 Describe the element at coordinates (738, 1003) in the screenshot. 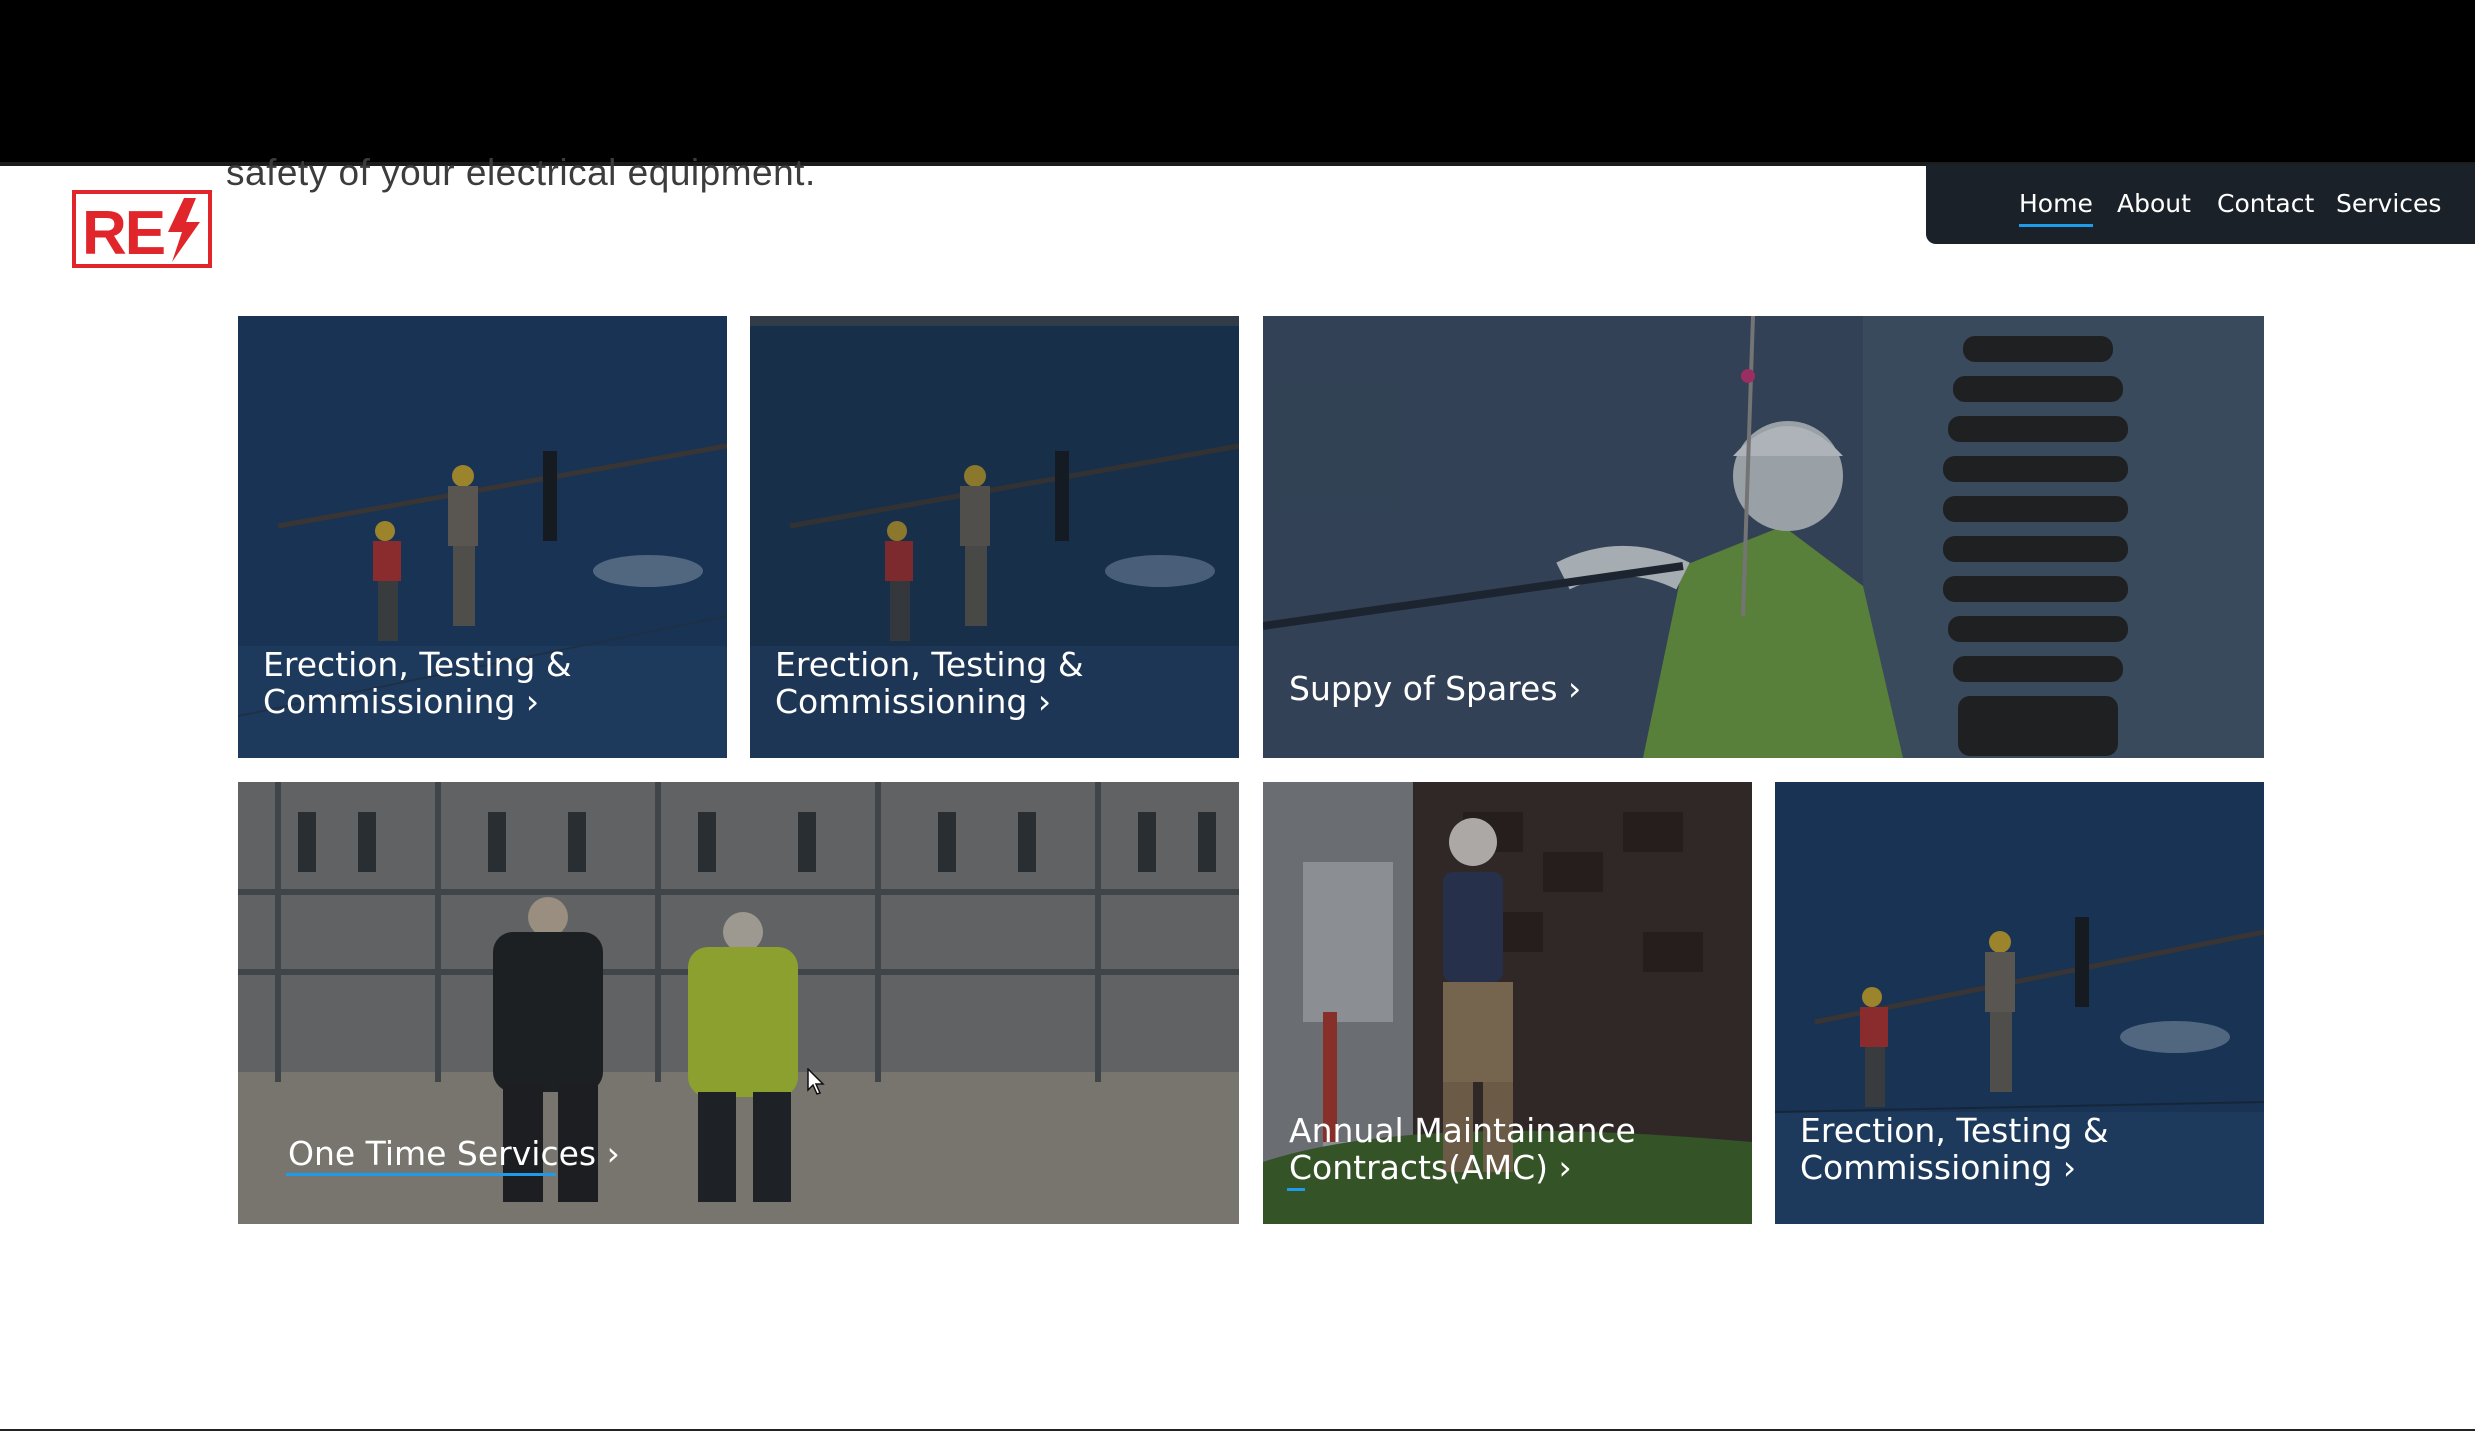

I see `service-card-one-time: One Time Services ›` at that location.